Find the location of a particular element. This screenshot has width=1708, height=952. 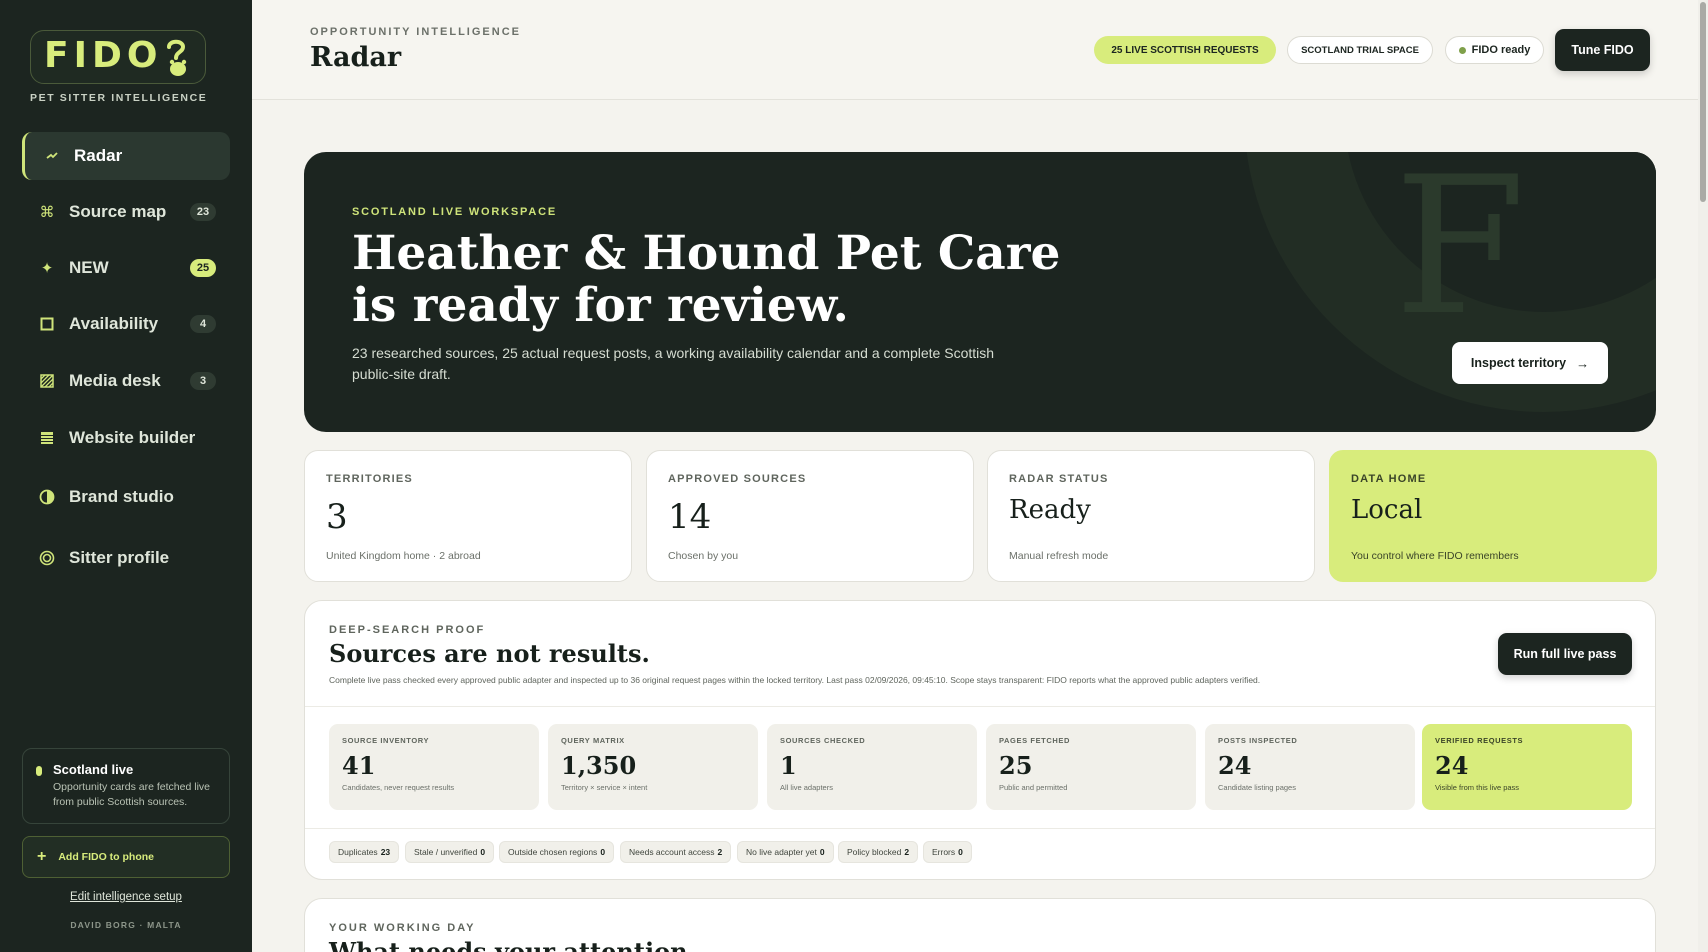

fido-ready-badge: FIDO ready is located at coordinates (1494, 50).